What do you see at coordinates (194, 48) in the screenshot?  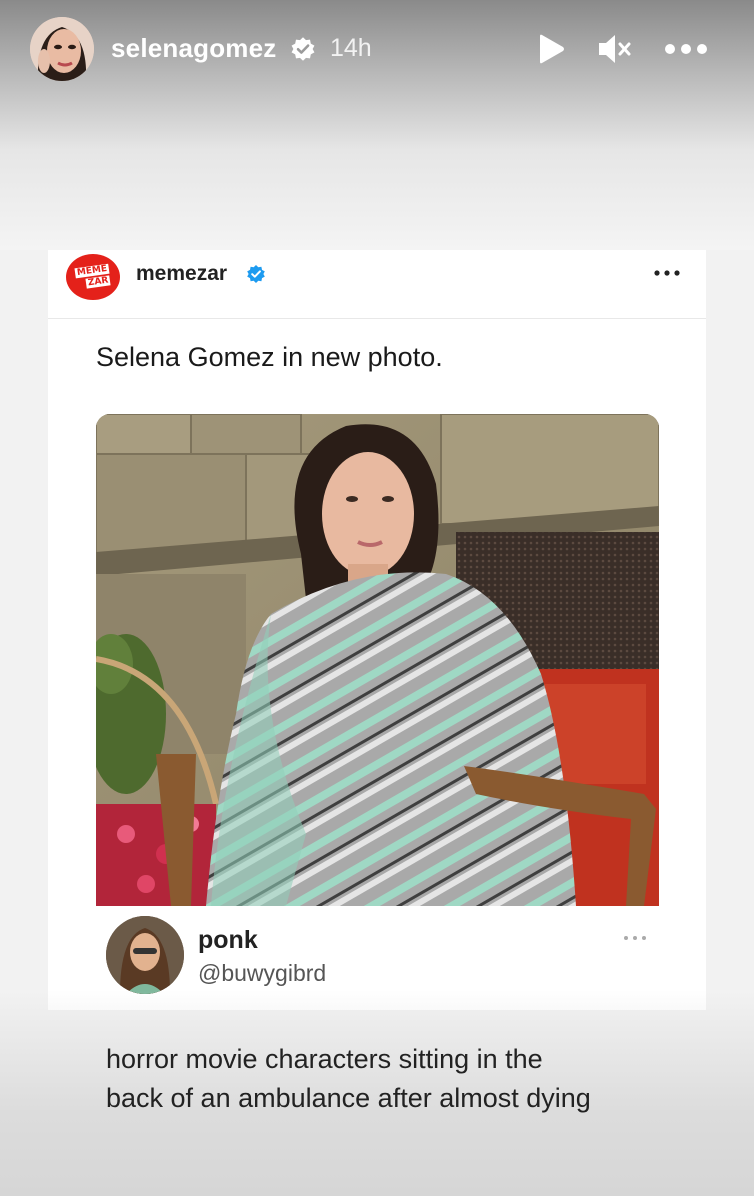 I see `story-username: selenagomez` at bounding box center [194, 48].